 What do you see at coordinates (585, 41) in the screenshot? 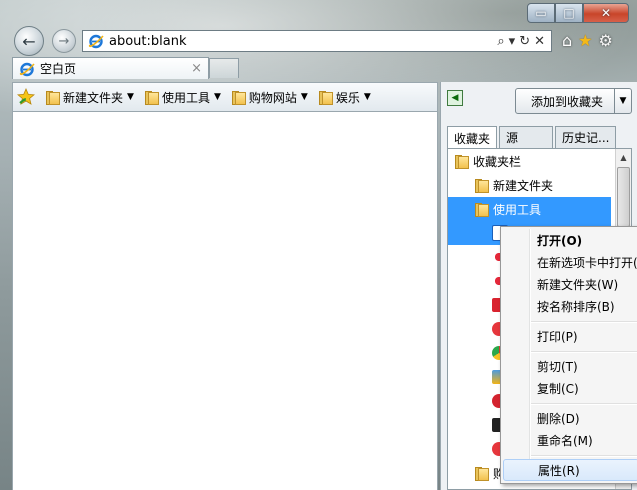
I see `favorites-star-icon: ★` at bounding box center [585, 41].